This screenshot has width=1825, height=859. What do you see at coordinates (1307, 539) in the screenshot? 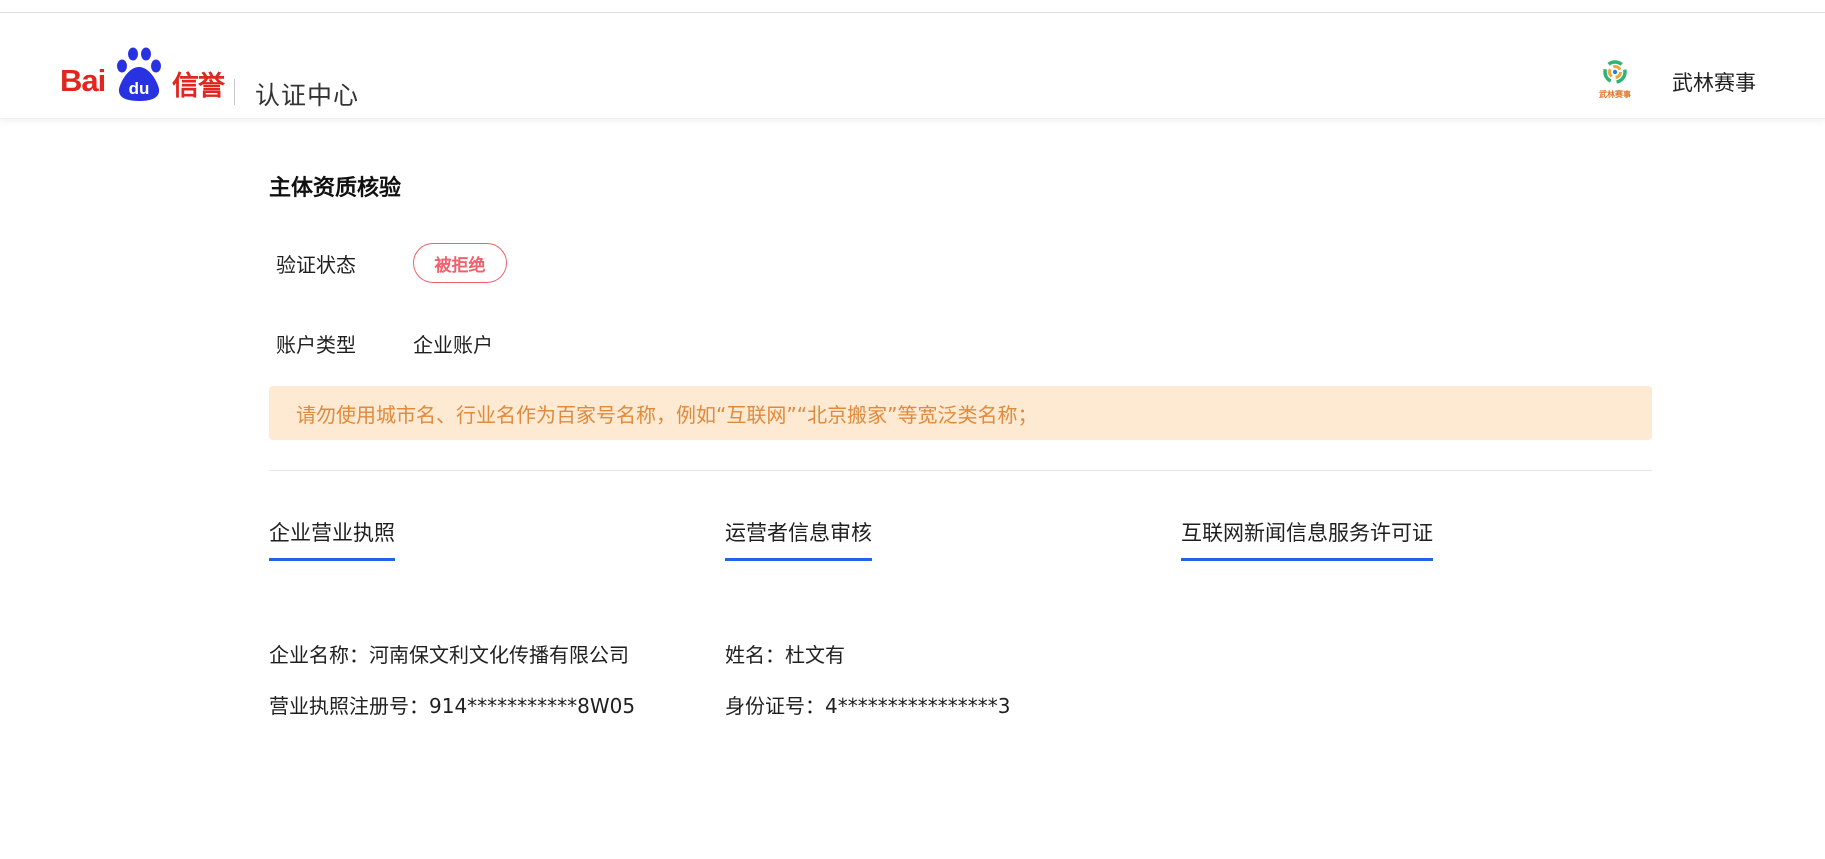
I see `tab-news-license: 互联网新闻信息服务许可证` at bounding box center [1307, 539].